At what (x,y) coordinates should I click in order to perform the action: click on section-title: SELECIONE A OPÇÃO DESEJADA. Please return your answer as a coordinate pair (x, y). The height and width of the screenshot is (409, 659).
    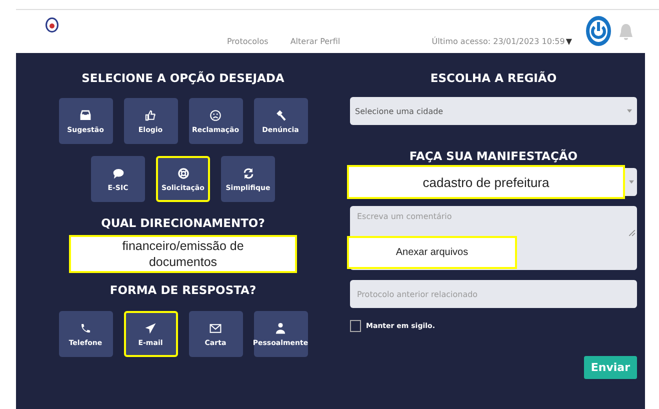
    Looking at the image, I should click on (183, 78).